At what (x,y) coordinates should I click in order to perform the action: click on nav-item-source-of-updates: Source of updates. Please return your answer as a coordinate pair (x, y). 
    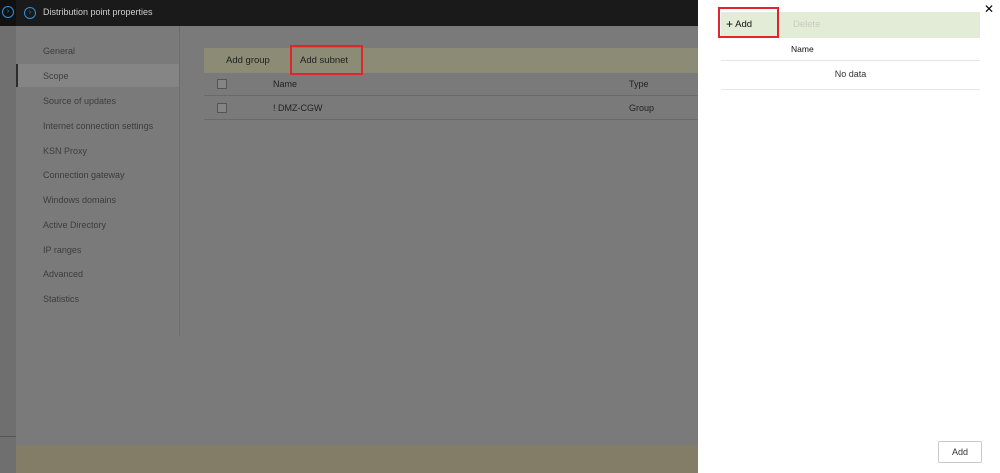
    Looking at the image, I should click on (79, 103).